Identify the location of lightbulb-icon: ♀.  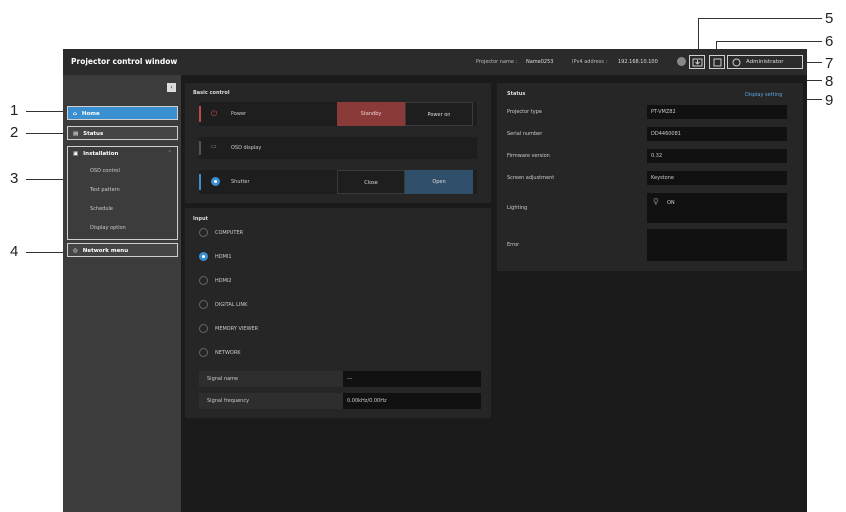
(656, 201).